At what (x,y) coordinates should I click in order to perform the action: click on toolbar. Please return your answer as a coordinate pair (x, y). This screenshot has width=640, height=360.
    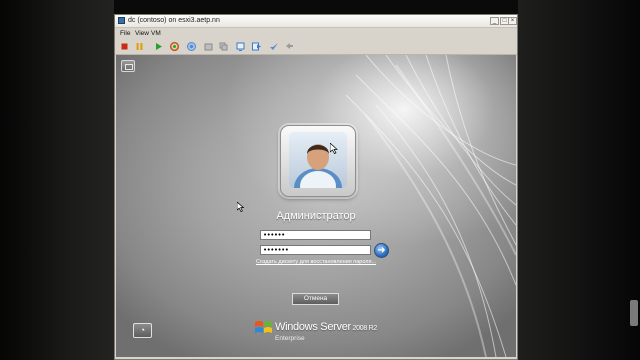
    Looking at the image, I should click on (316, 47).